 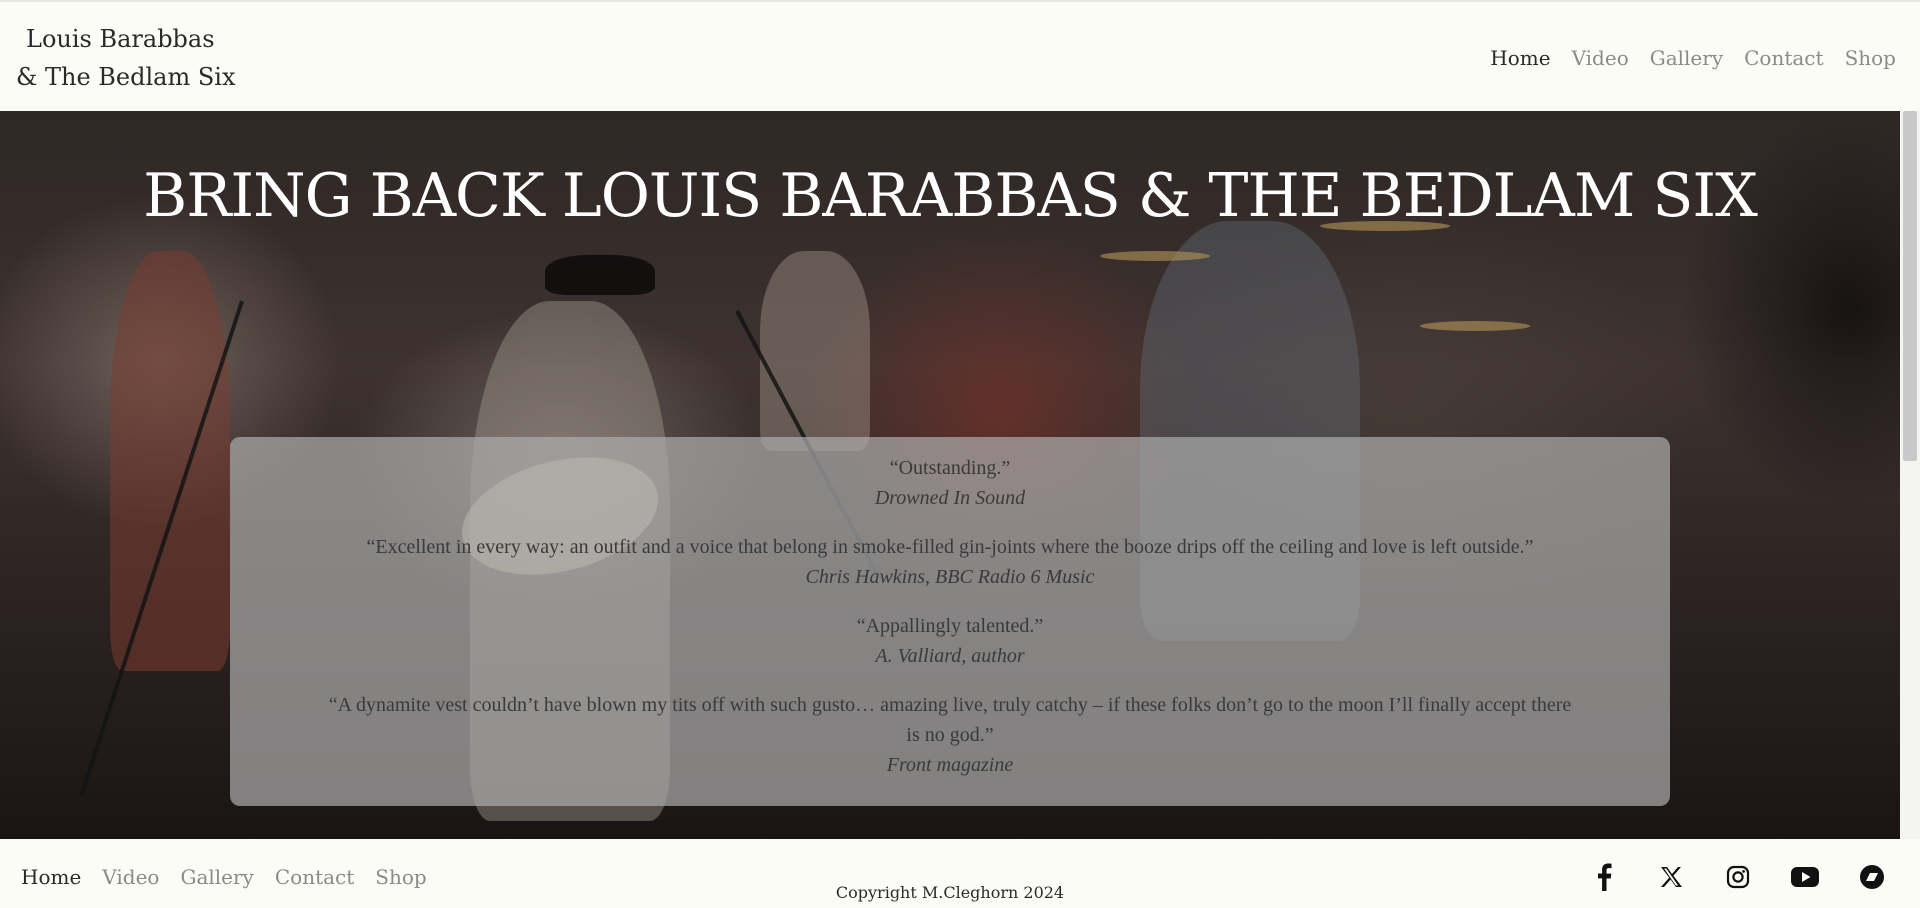 What do you see at coordinates (1870, 58) in the screenshot?
I see `nav-shop-link: Shop` at bounding box center [1870, 58].